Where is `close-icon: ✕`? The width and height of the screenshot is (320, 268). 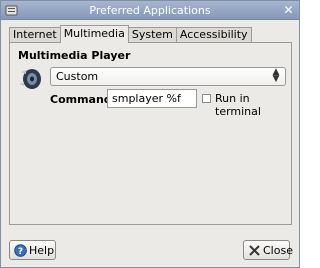 close-icon: ✕ is located at coordinates (288, 10).